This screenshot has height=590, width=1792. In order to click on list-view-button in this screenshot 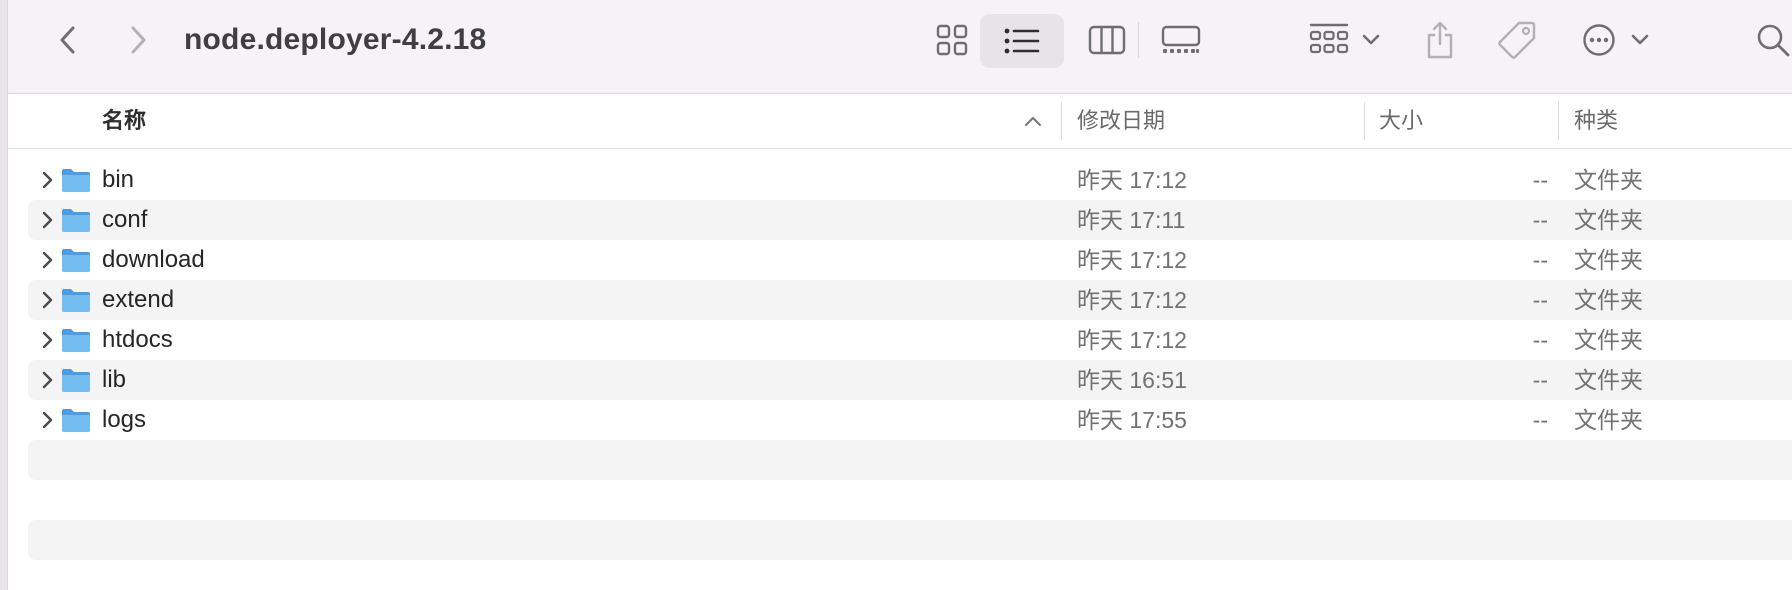, I will do `click(1022, 41)`.